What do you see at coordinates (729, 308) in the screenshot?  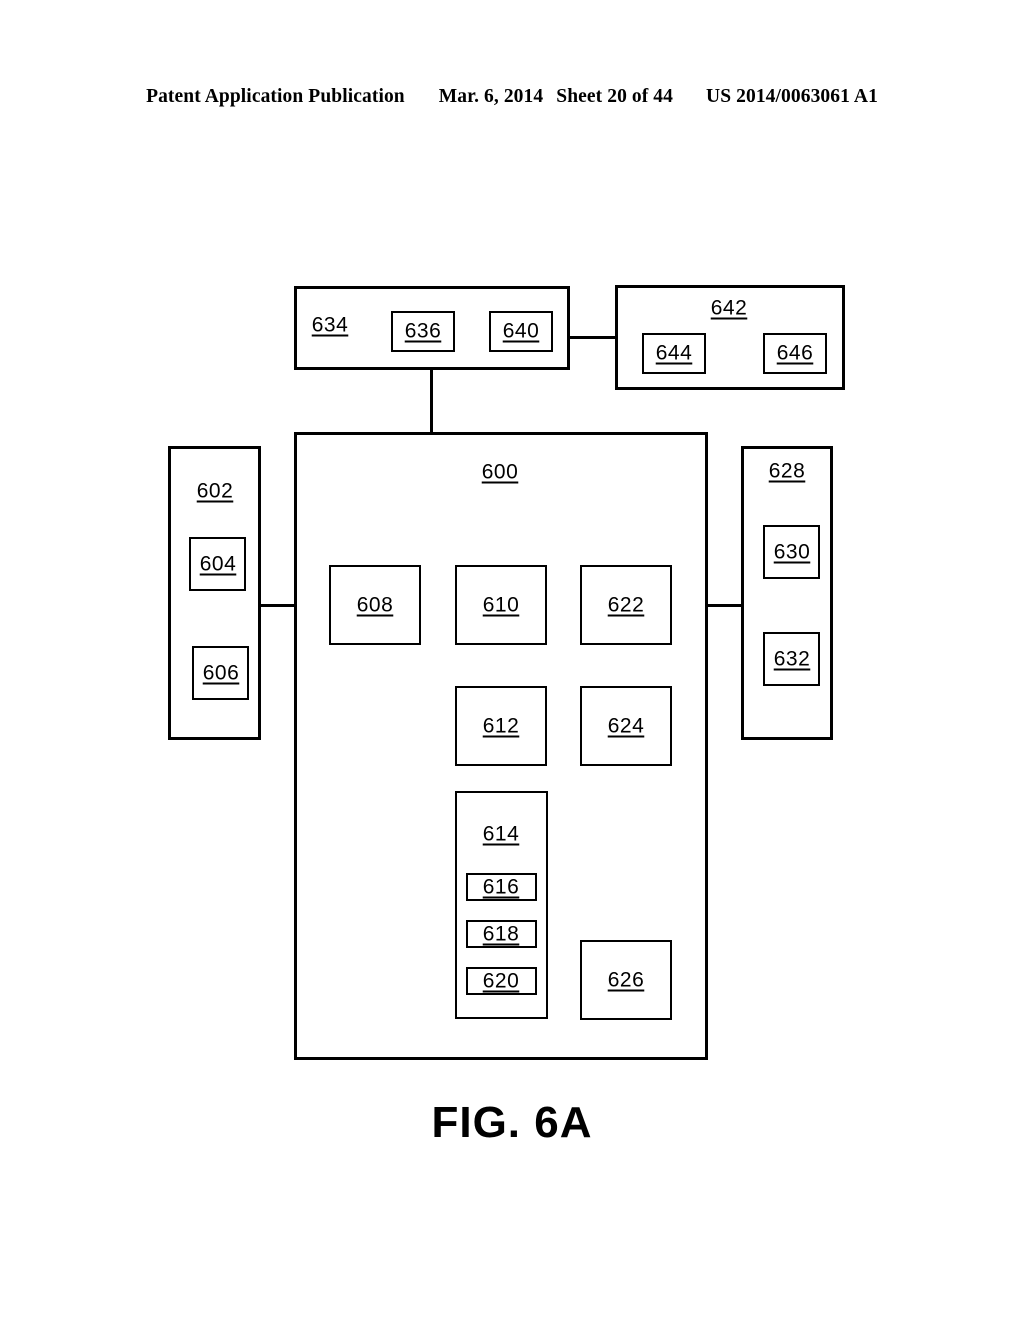 I see `label-642: 642` at bounding box center [729, 308].